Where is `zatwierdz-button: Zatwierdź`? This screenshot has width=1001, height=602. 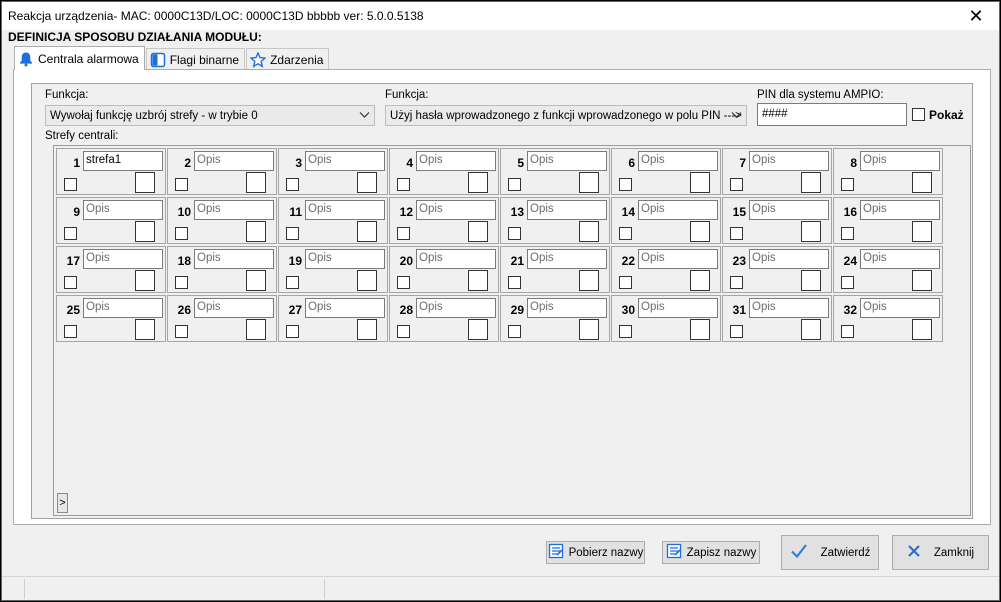
zatwierdz-button: Zatwierdź is located at coordinates (830, 552).